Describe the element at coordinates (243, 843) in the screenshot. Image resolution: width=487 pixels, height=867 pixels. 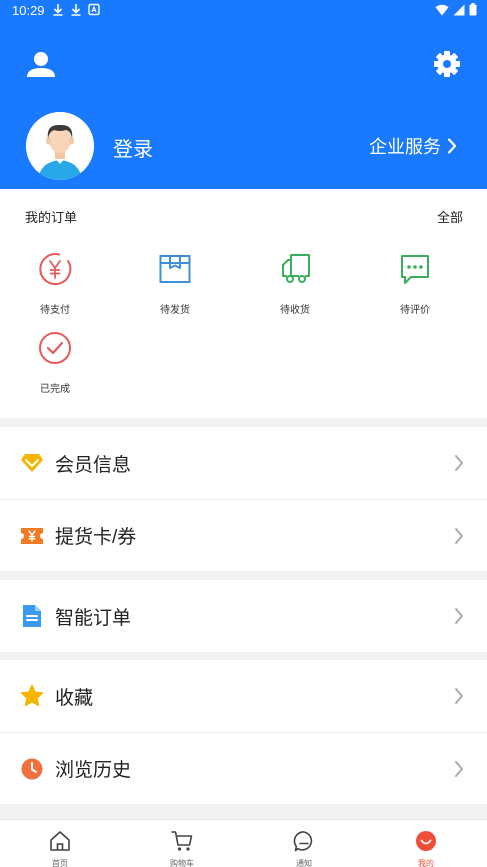
I see `bottom-tab-bar: 首页 购物车 通知 我的` at that location.